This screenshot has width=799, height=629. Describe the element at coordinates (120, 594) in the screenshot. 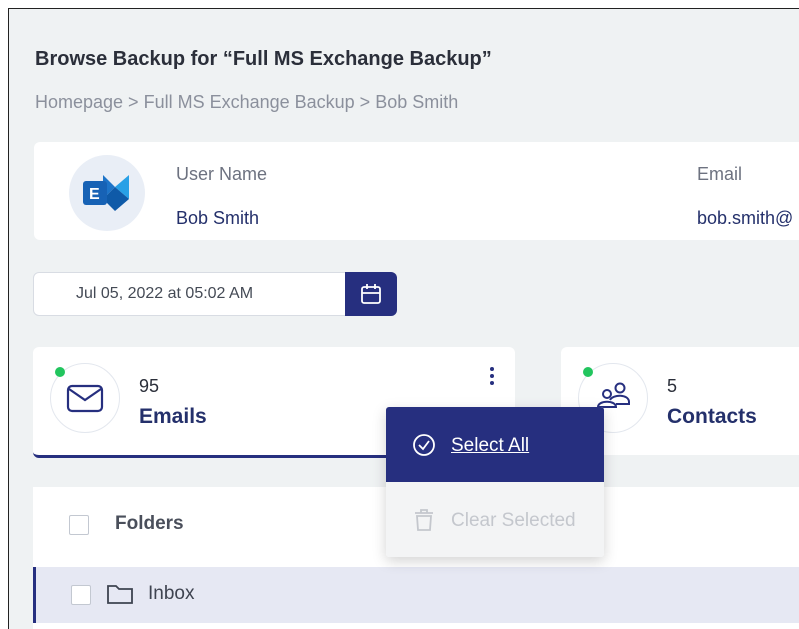

I see `folder-icon` at that location.